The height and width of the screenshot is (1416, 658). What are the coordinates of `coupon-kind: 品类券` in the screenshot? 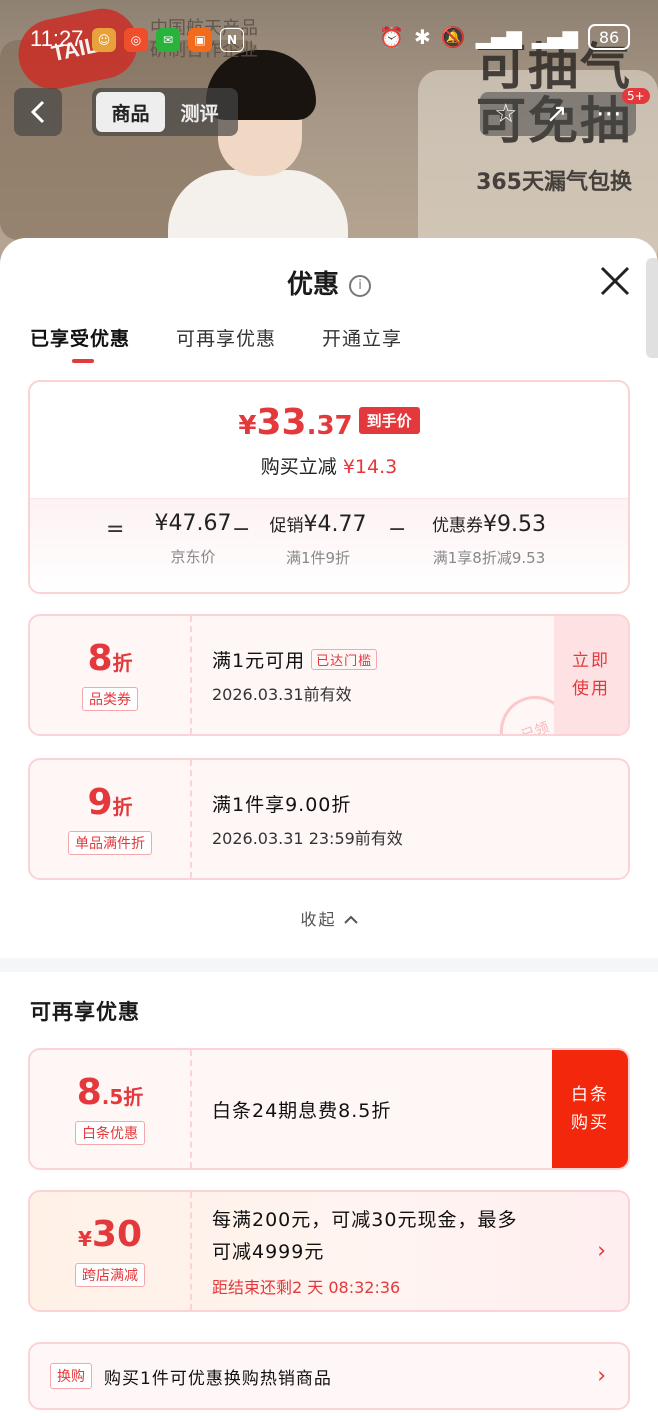 It's located at (110, 699).